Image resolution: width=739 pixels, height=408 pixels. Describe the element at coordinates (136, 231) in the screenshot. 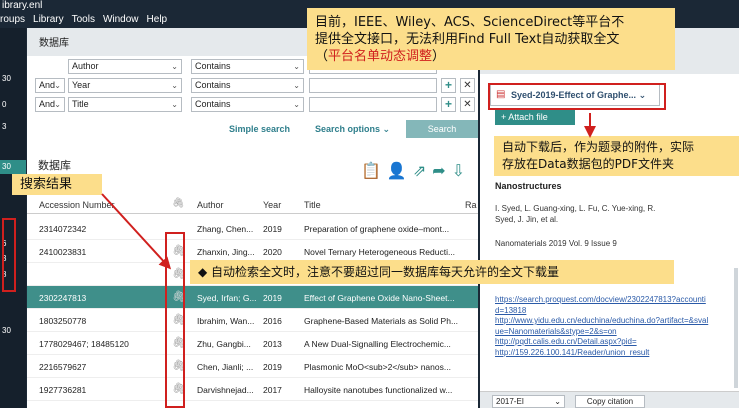

I see `arrow-to-attachments-column` at that location.